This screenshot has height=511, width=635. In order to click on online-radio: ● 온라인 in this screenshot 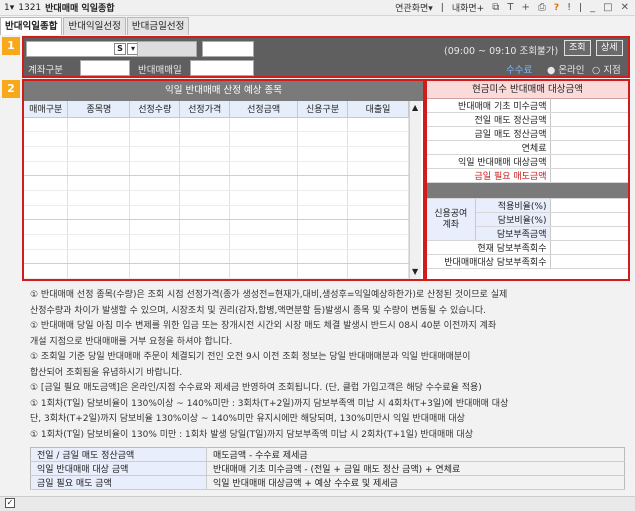, I will do `click(566, 69)`.